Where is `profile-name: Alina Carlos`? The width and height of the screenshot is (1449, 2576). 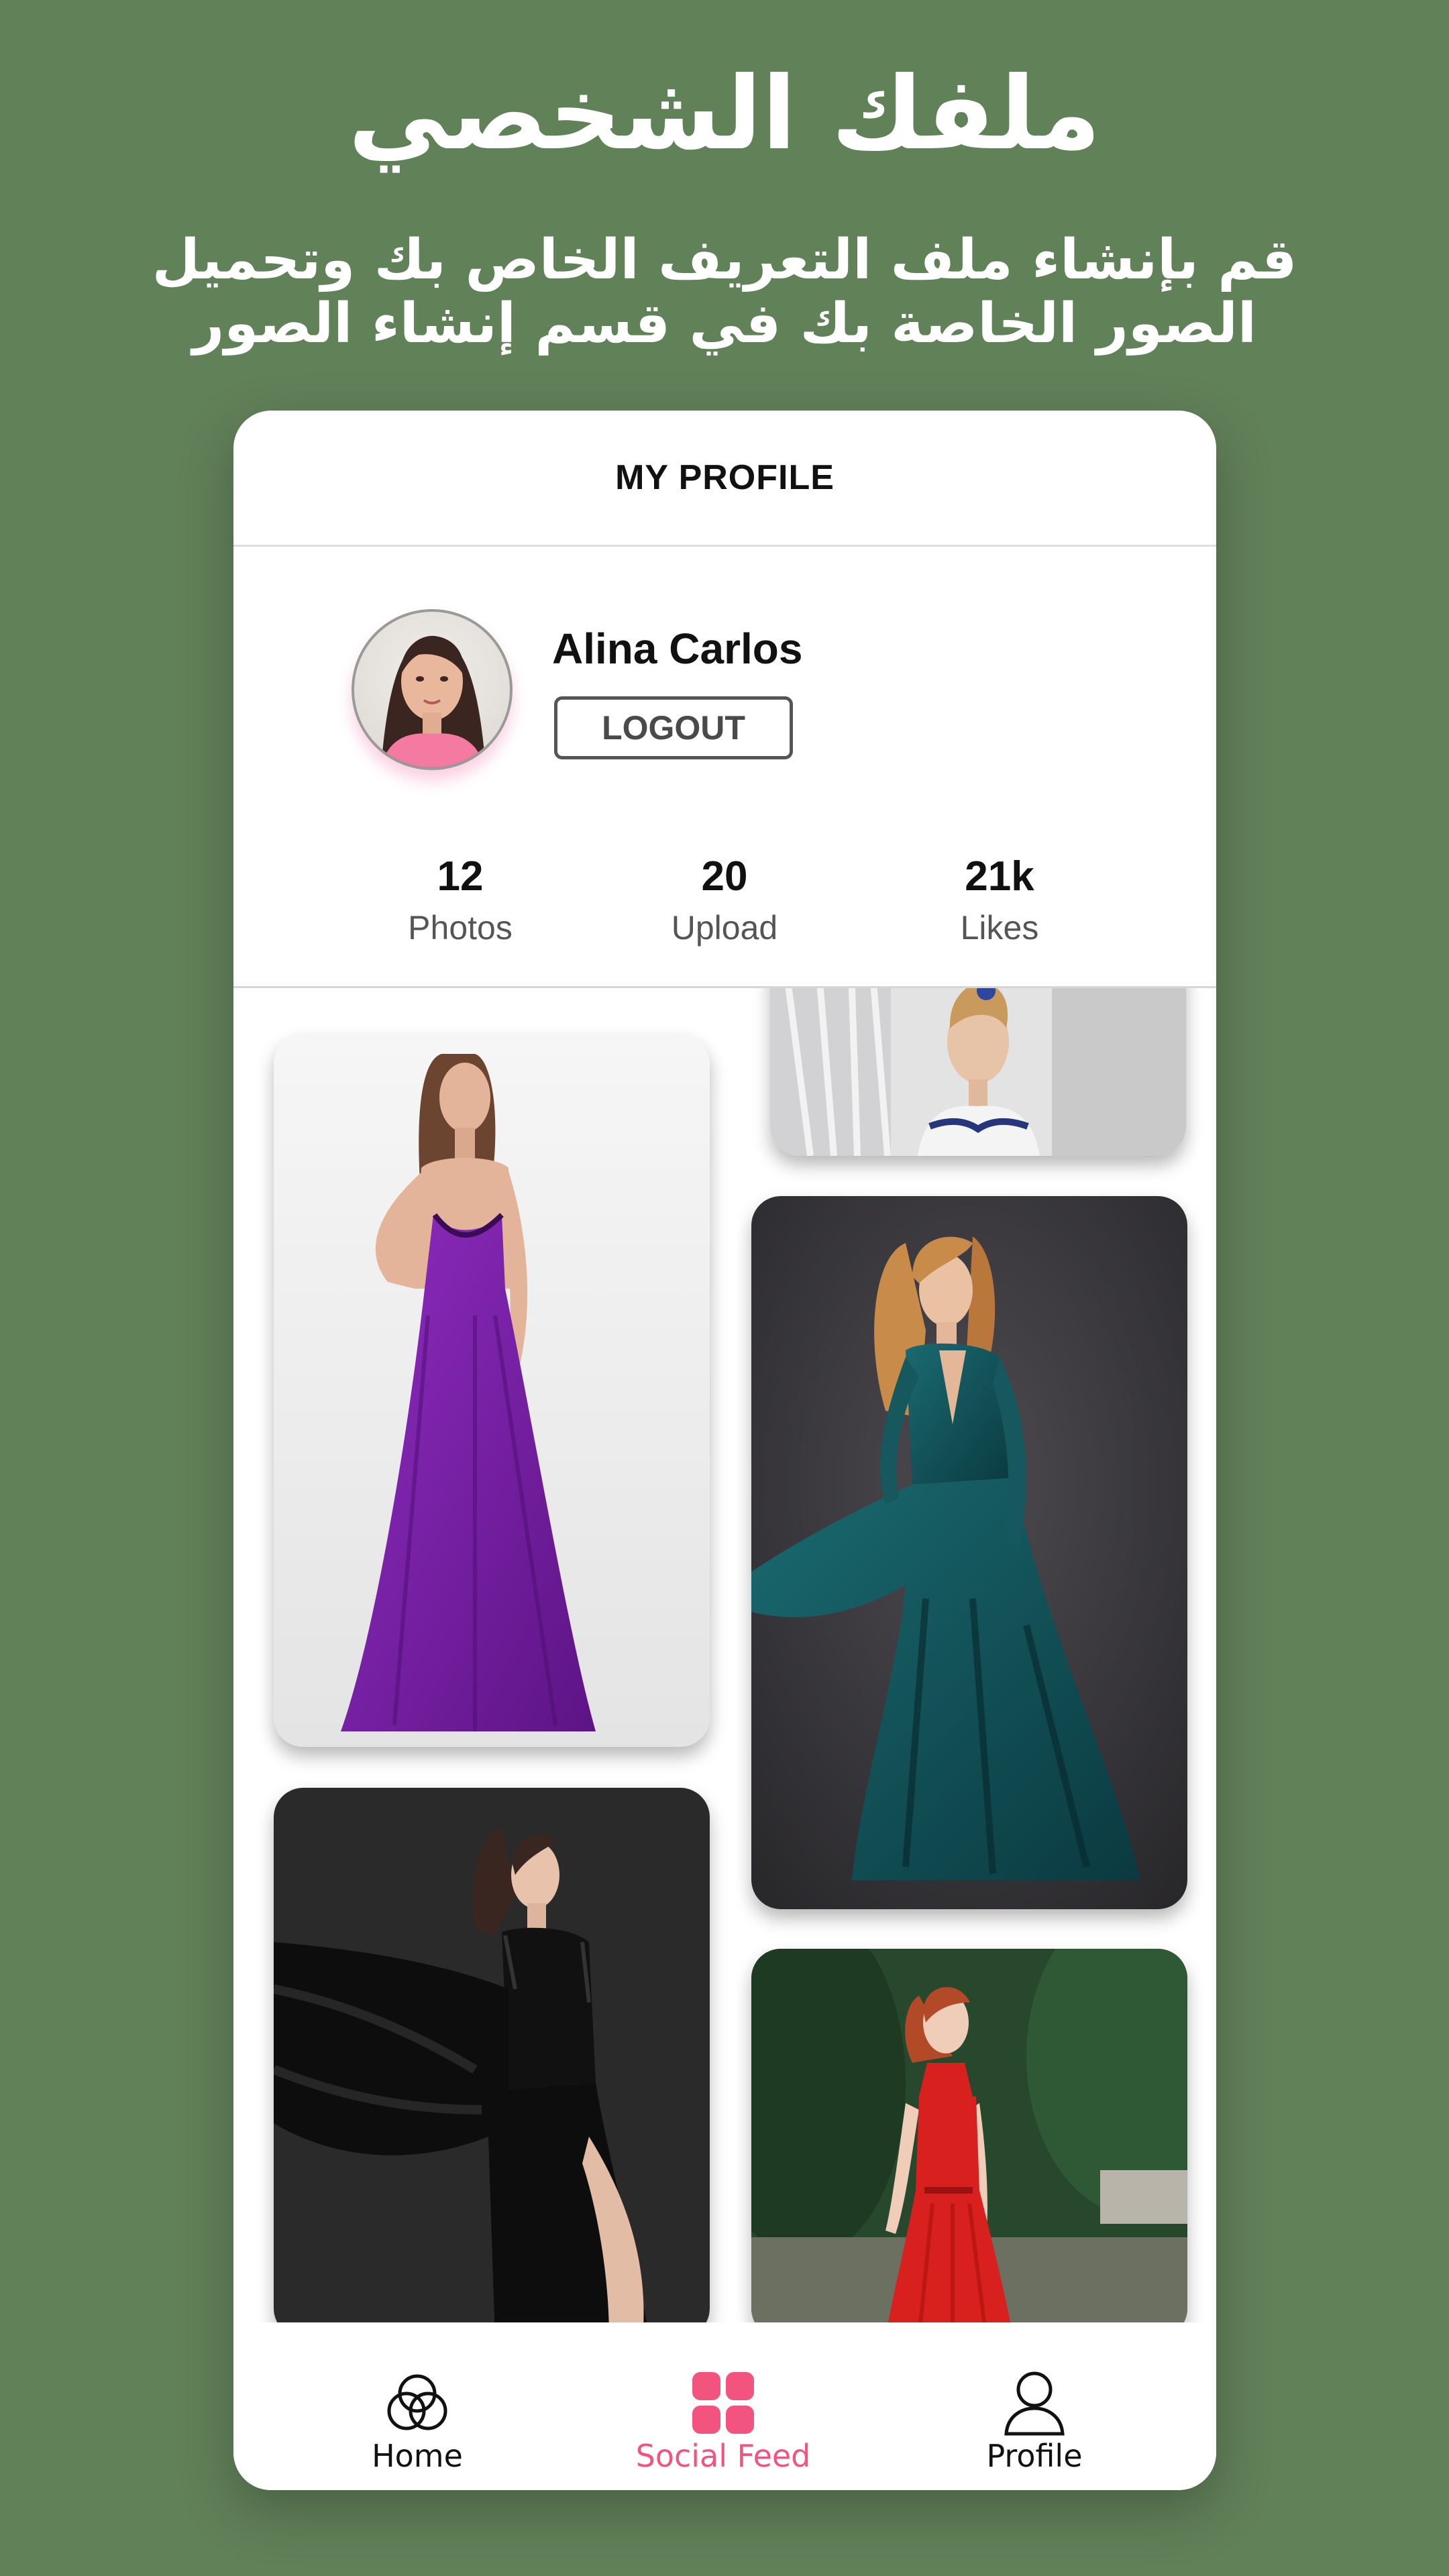 profile-name: Alina Carlos is located at coordinates (677, 649).